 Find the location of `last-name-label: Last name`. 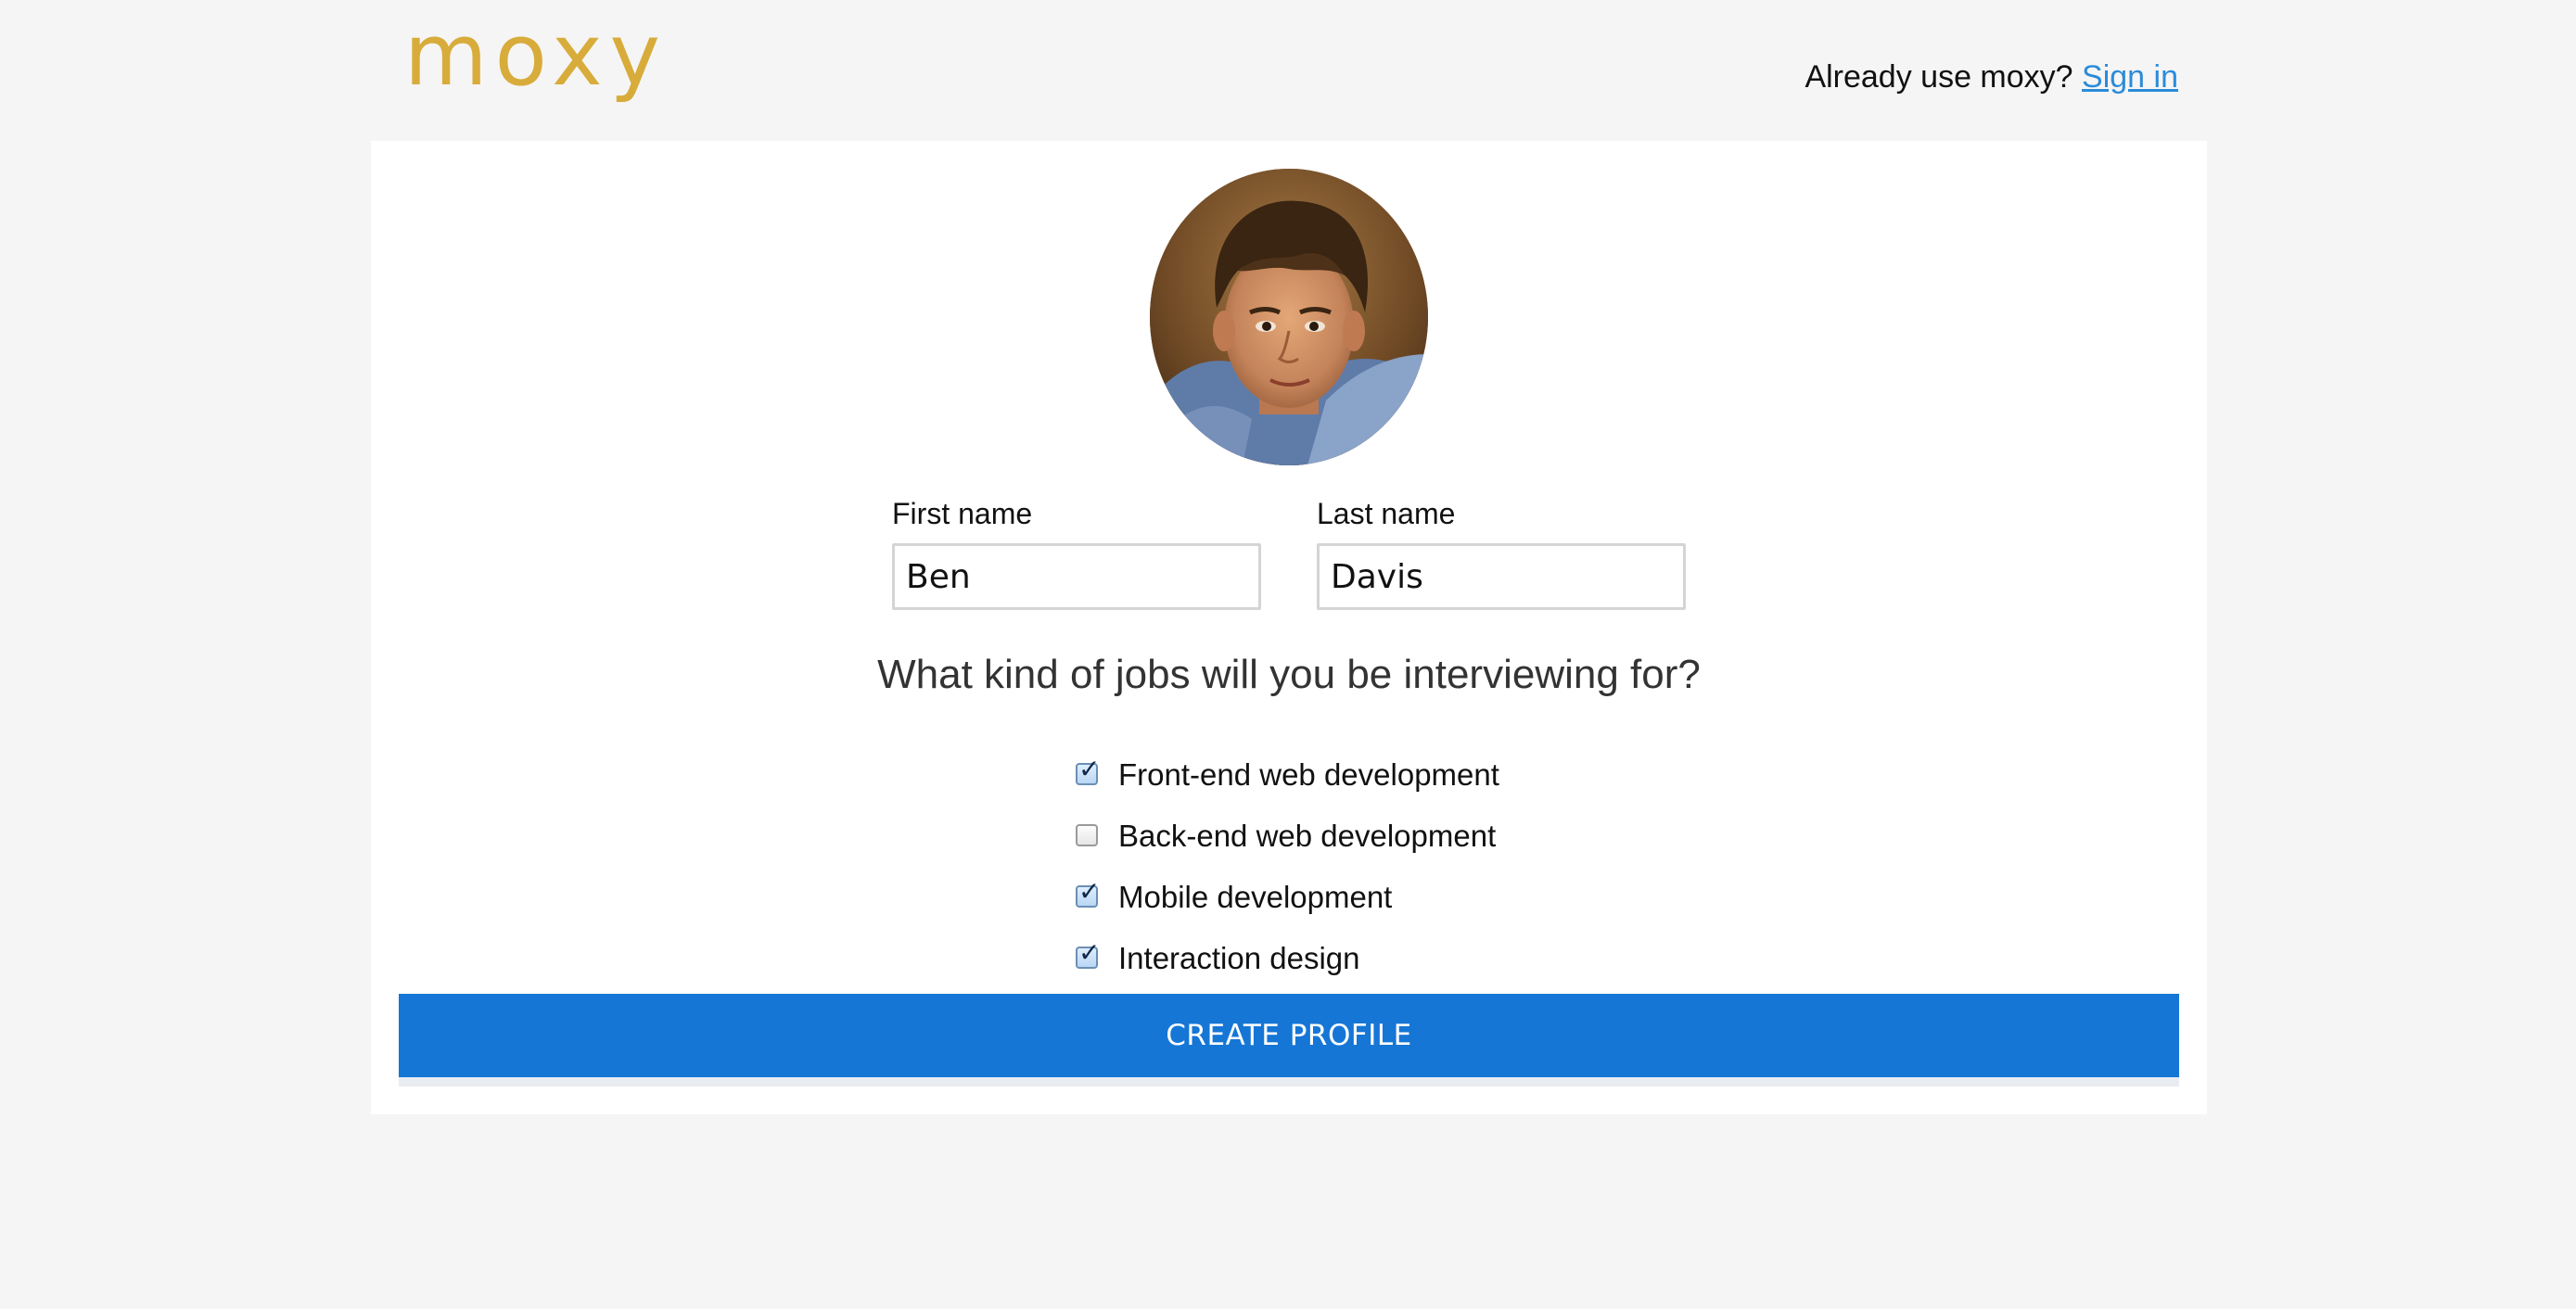

last-name-label: Last name is located at coordinates (1386, 513).